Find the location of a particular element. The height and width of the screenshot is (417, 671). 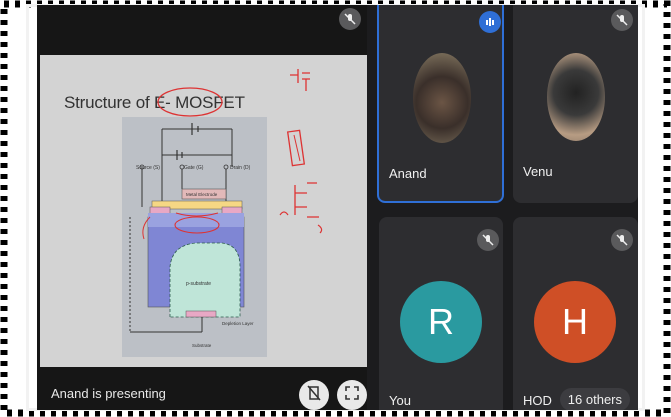

drain-label: Drain (D) is located at coordinates (240, 168).